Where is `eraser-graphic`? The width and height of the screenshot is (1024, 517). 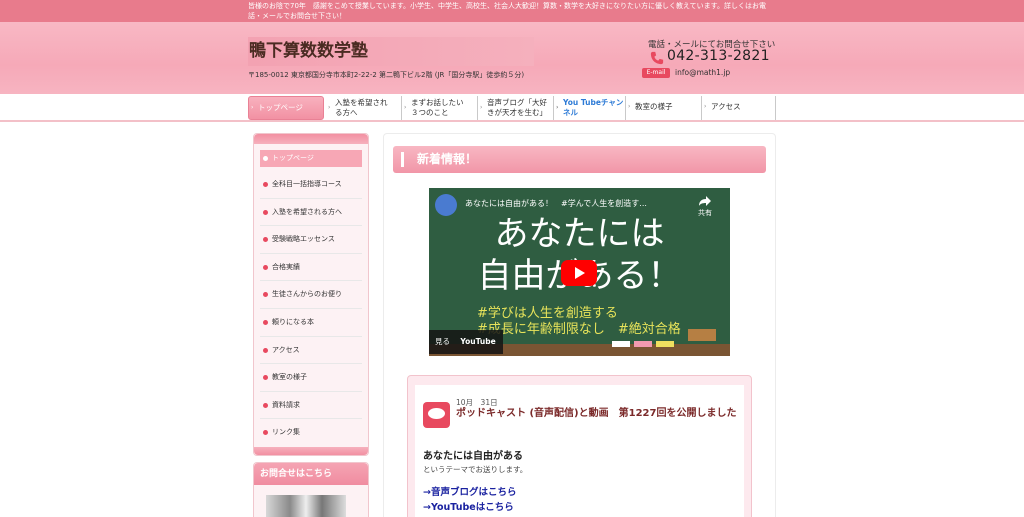 eraser-graphic is located at coordinates (702, 335).